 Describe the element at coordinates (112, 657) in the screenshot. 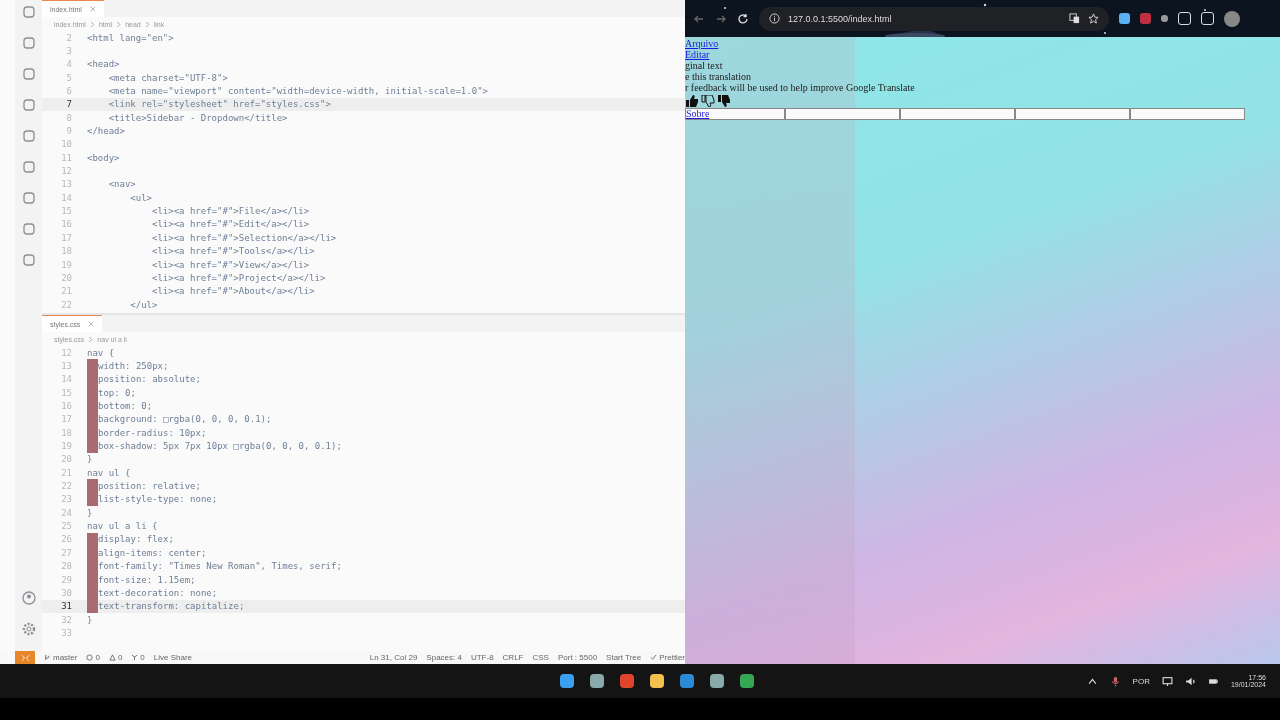

I see `warning-icon` at that location.